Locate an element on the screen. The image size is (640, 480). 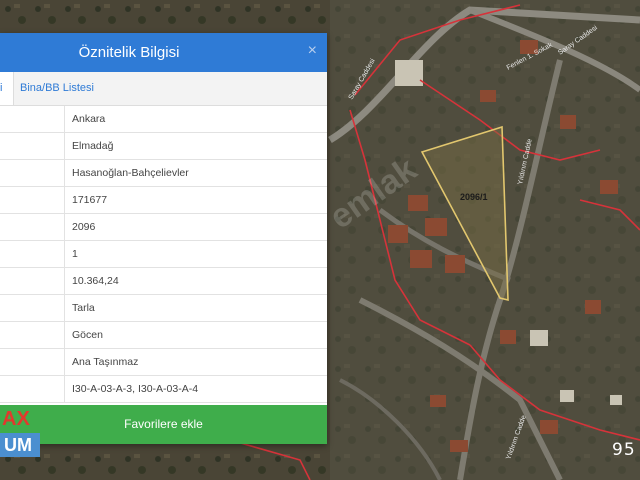
table-row: Tarla is located at coordinates (163, 308).